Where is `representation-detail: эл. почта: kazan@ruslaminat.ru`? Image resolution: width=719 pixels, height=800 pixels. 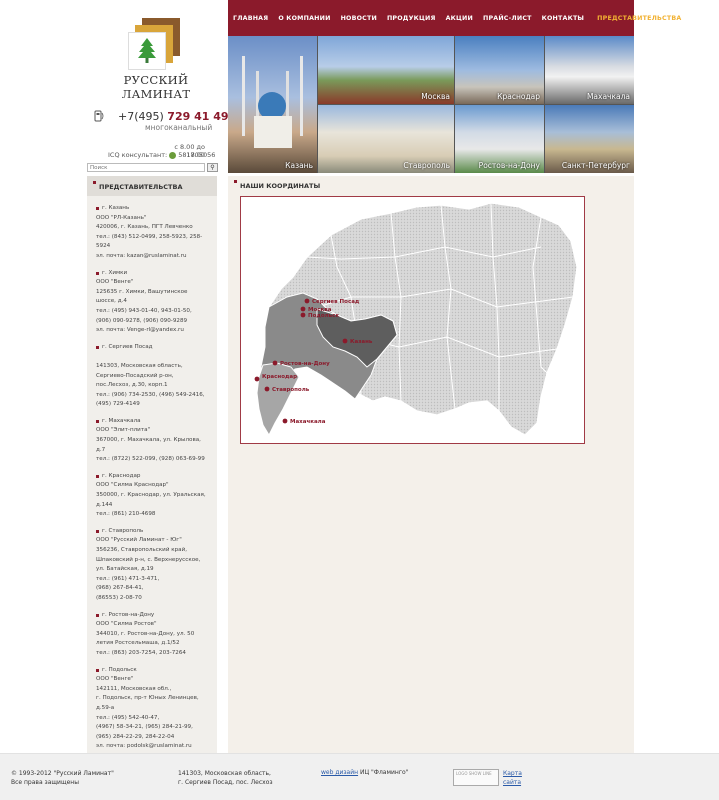
representation-detail: эл. почта: kazan@ruslaminat.ru is located at coordinates (141, 255).